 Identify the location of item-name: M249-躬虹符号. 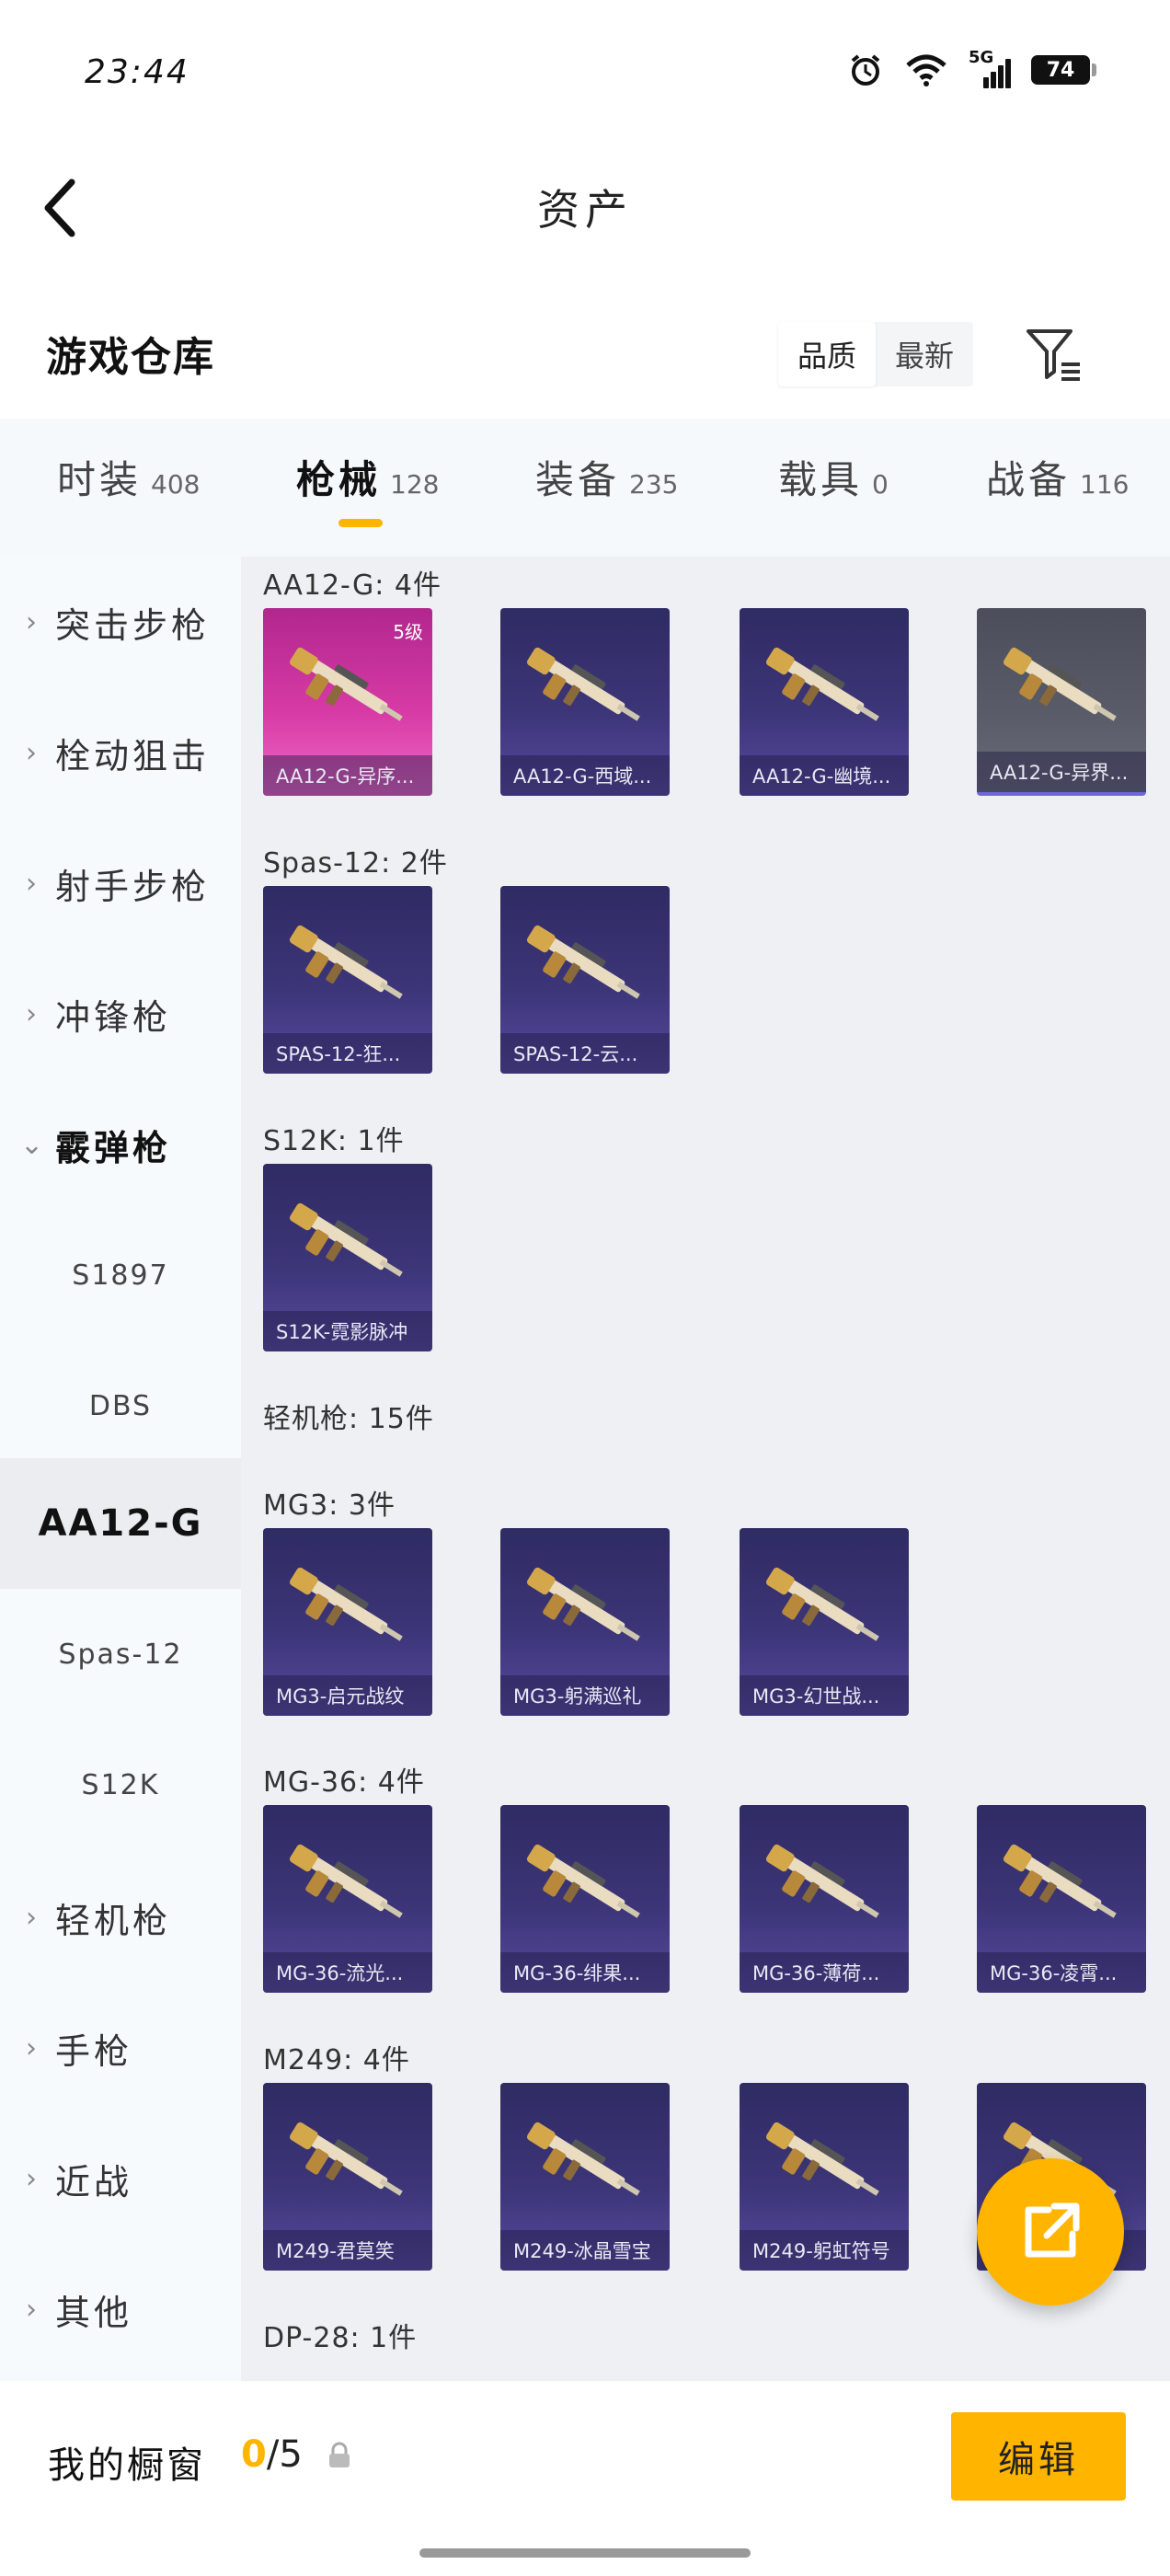
(824, 2250).